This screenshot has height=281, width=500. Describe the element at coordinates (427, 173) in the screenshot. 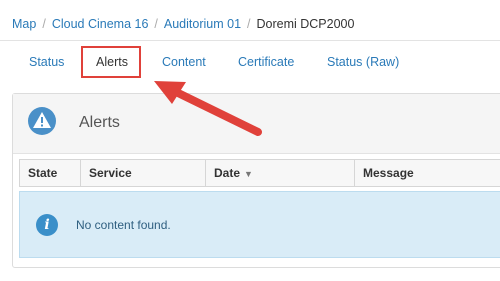

I see `column-header-message: Message` at that location.